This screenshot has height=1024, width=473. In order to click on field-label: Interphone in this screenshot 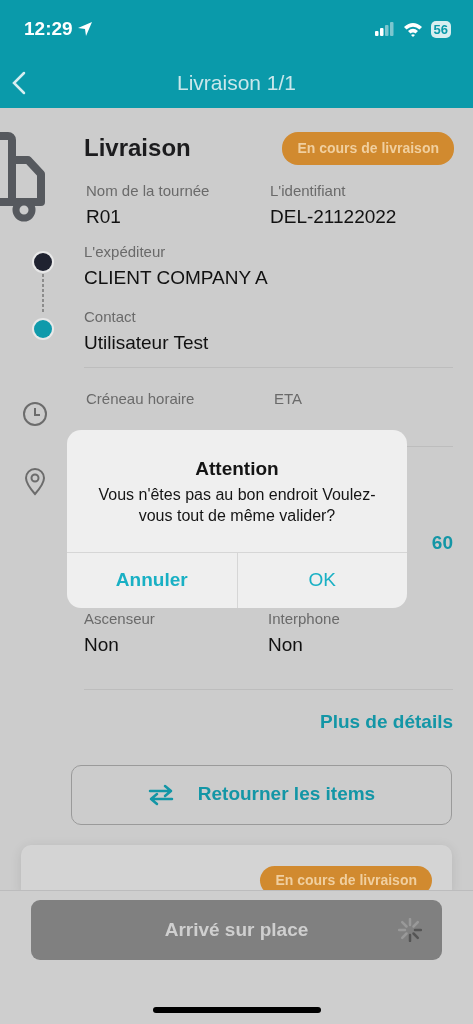, I will do `click(304, 619)`.